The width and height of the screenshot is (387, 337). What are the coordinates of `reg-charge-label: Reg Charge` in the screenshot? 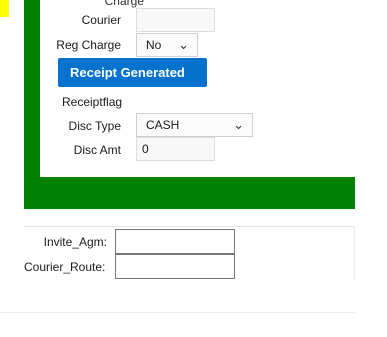 It's located at (88, 45).